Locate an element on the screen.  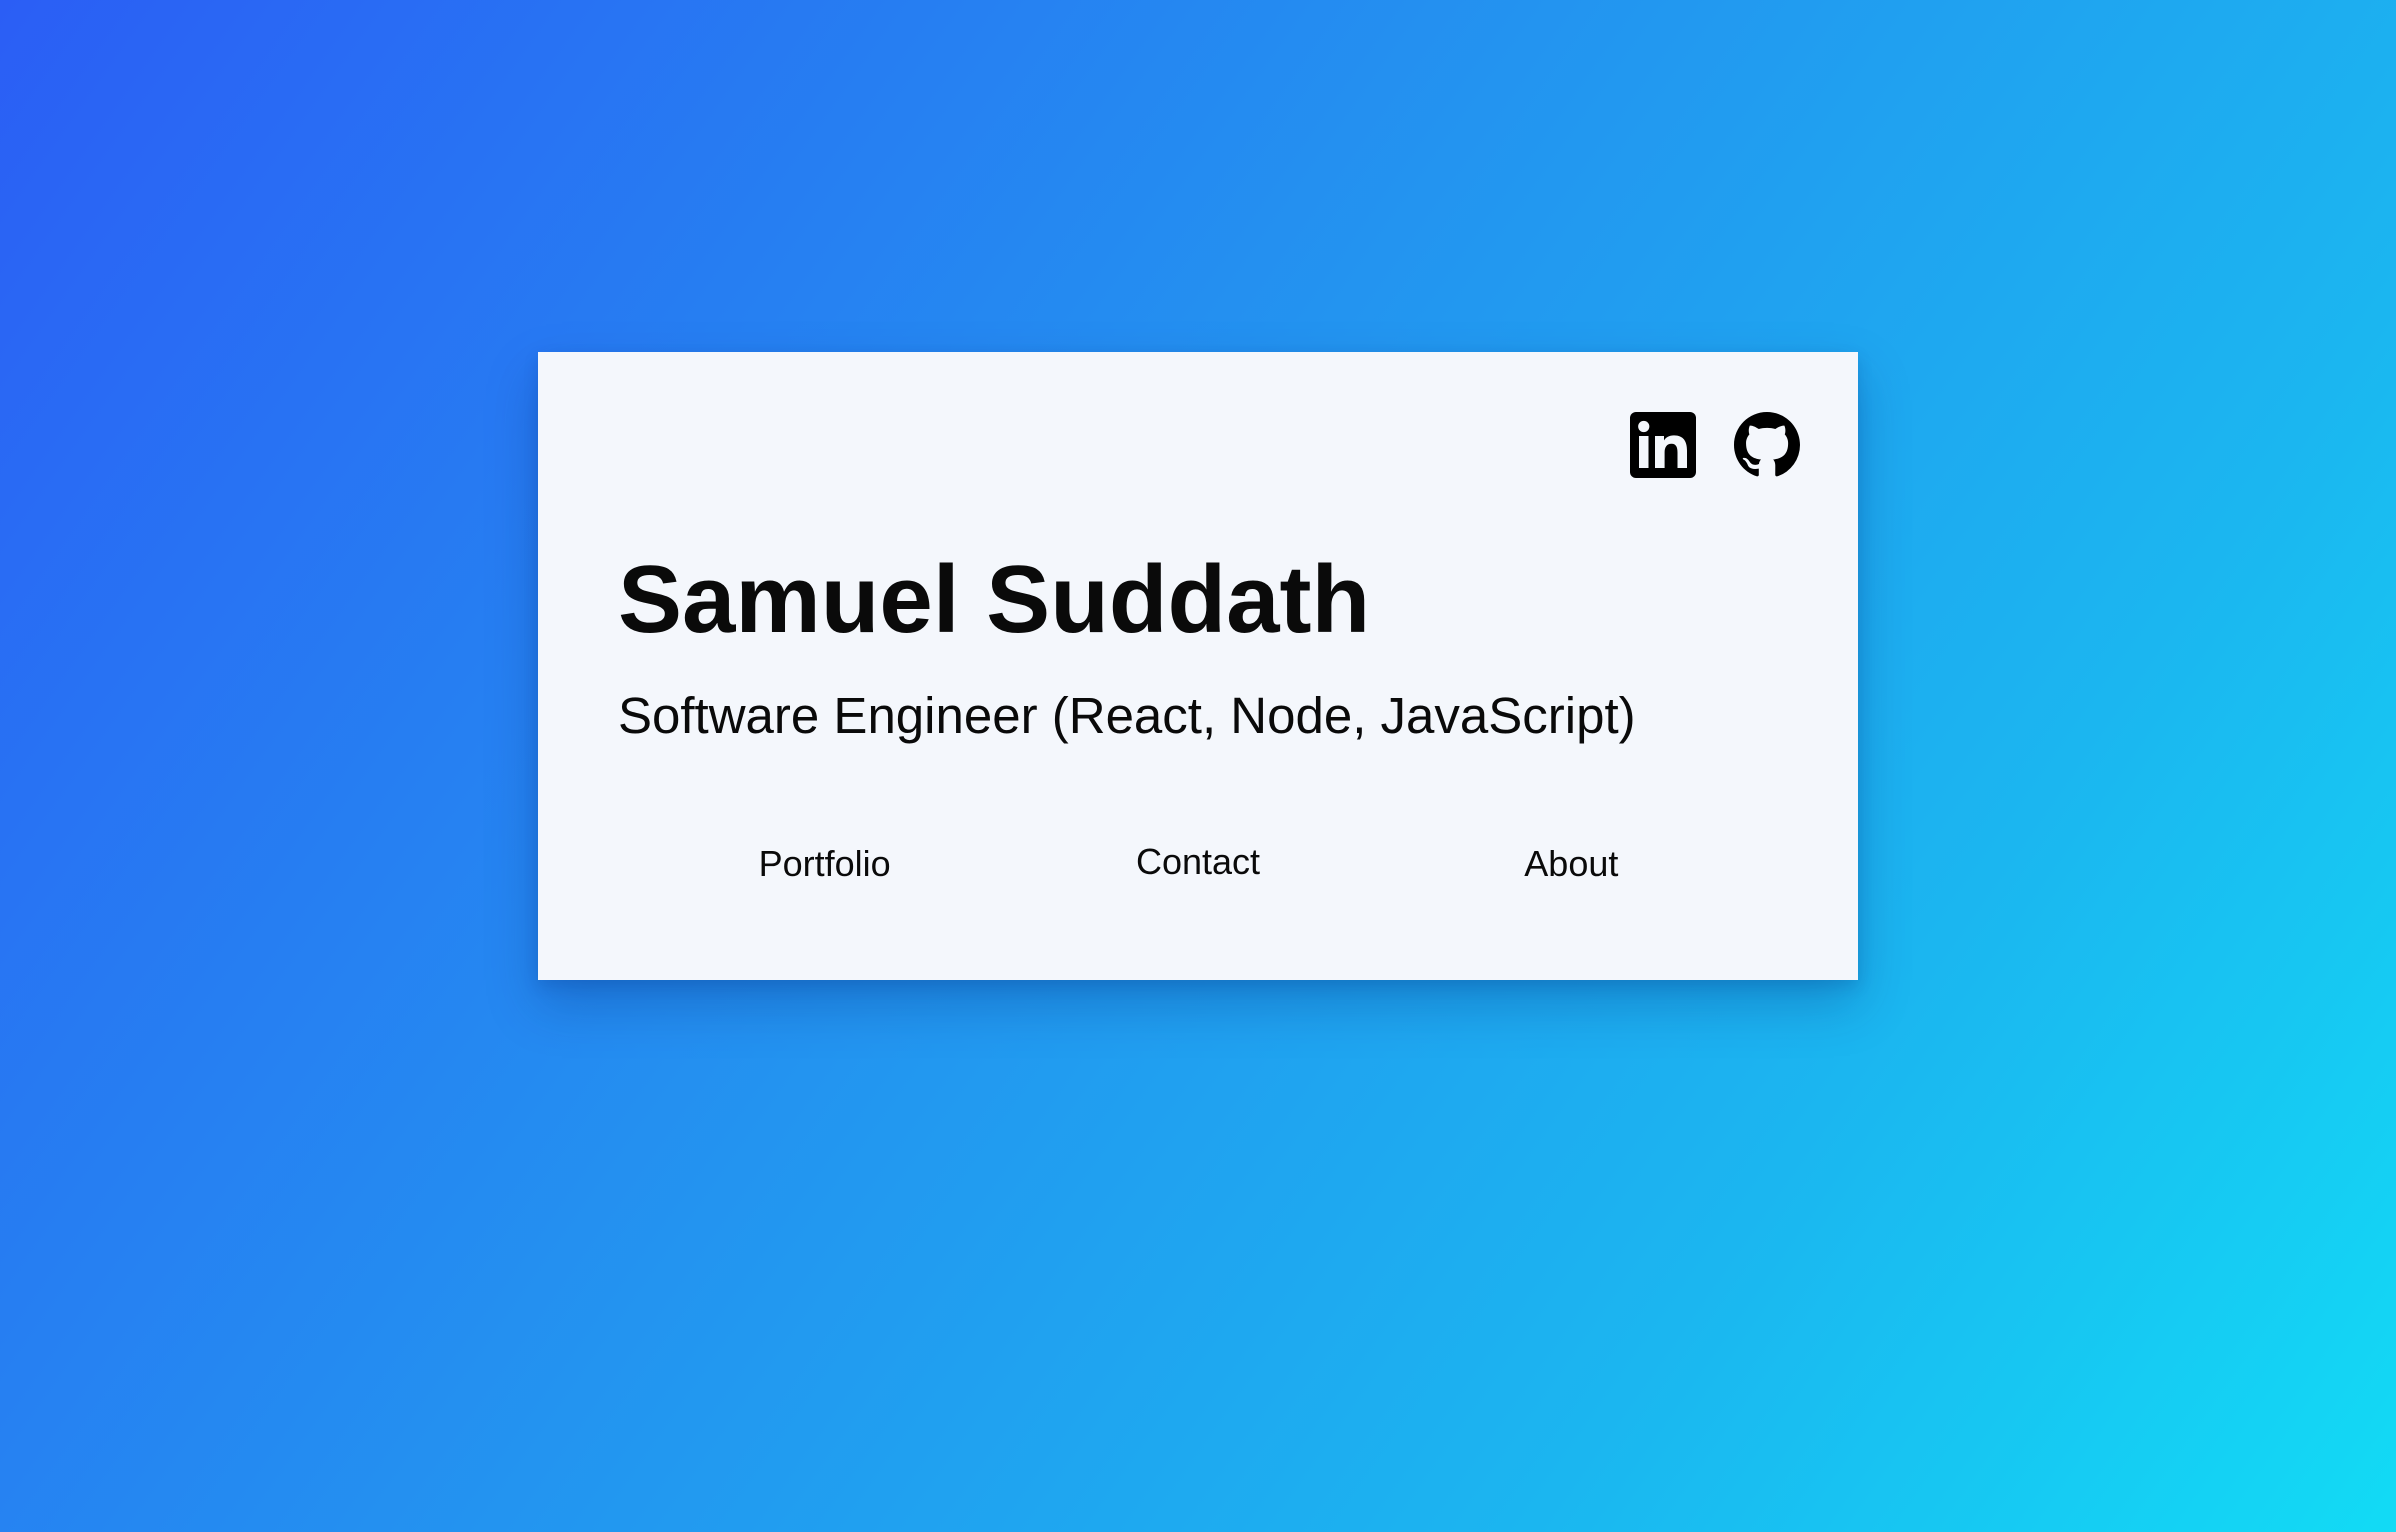
github-icon is located at coordinates (1767, 444).